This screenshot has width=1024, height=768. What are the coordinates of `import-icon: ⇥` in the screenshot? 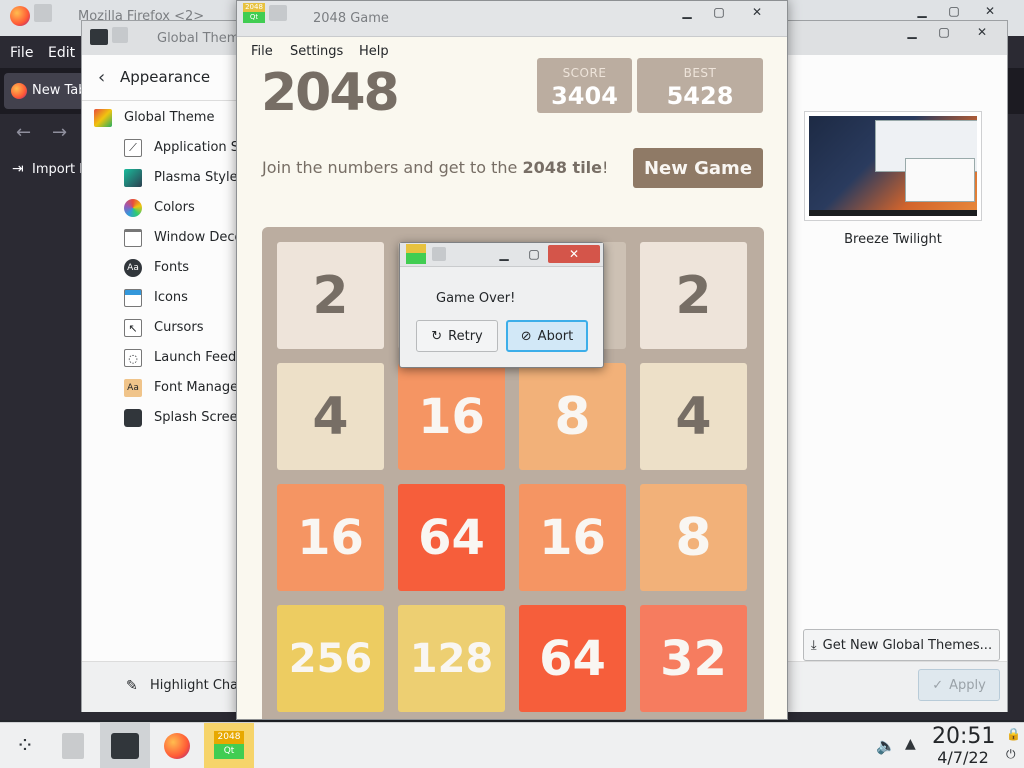 It's located at (18, 169).